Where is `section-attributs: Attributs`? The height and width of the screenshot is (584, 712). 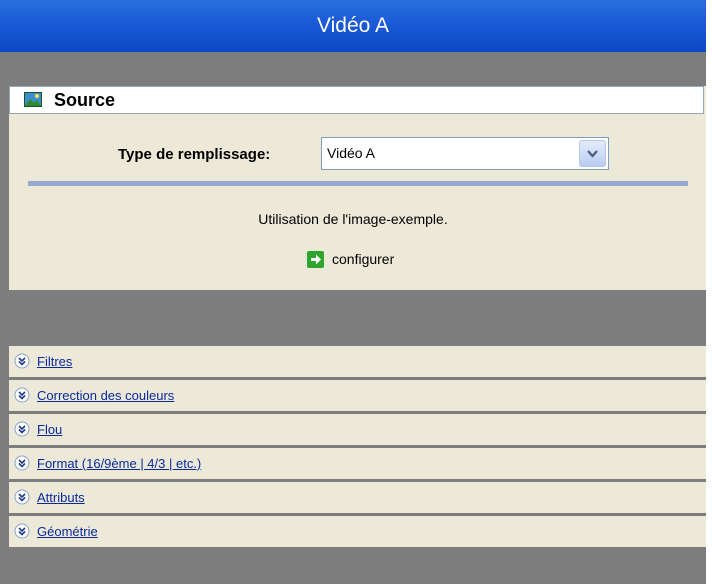 section-attributs: Attributs is located at coordinates (357, 499).